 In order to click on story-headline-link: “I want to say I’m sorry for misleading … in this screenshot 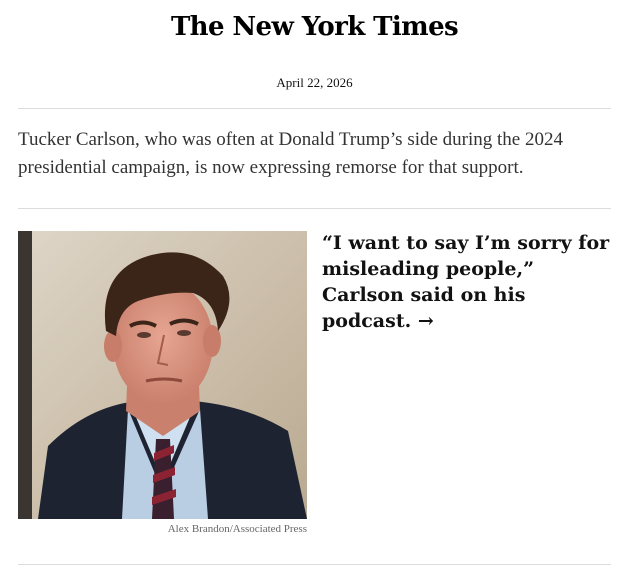, I will do `click(467, 282)`.